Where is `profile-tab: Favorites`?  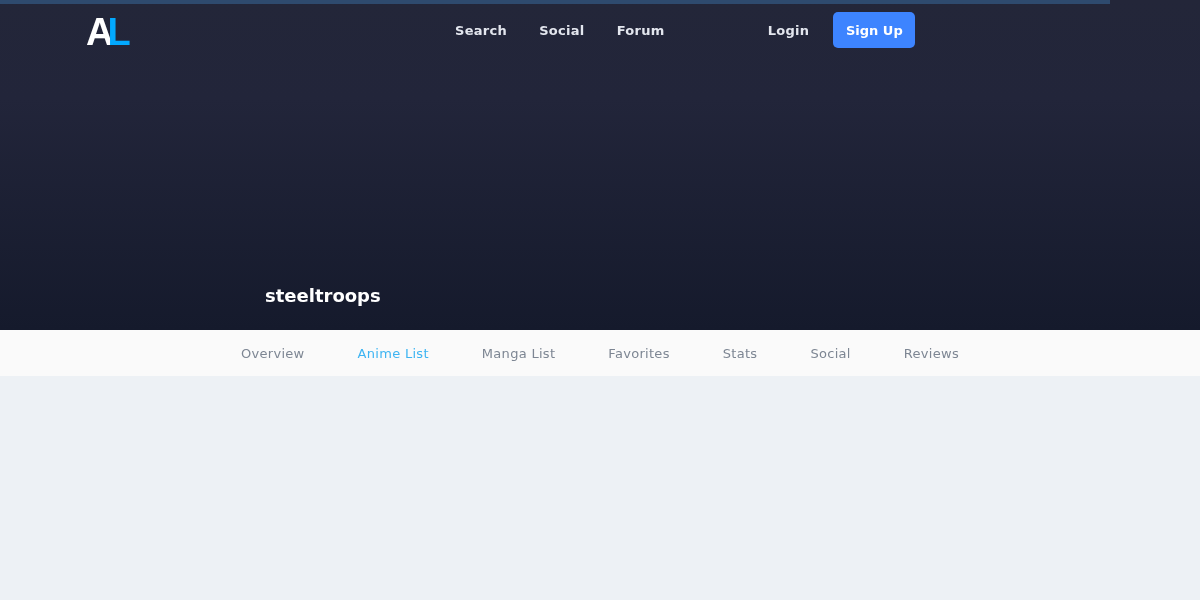
profile-tab: Favorites is located at coordinates (639, 353).